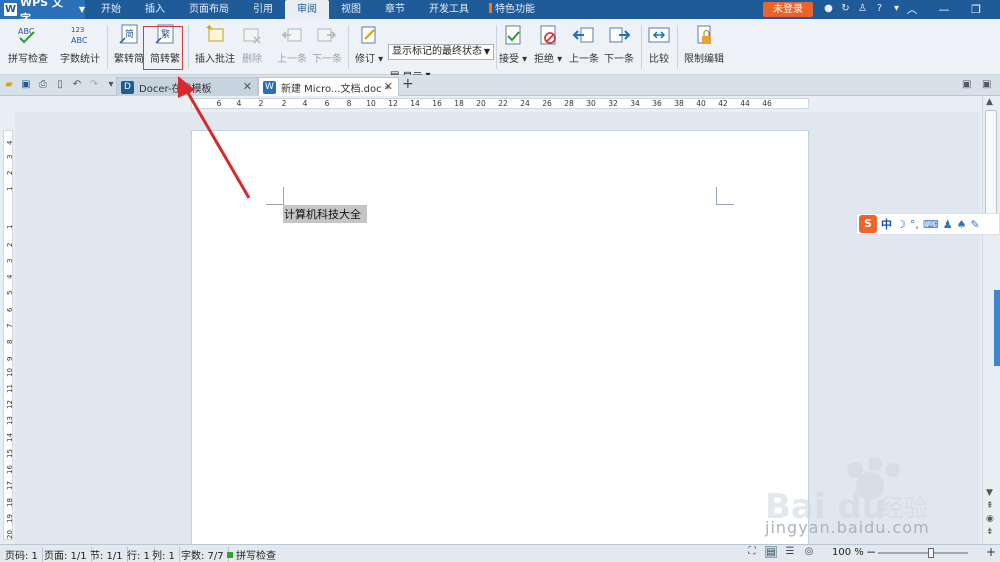 This screenshot has width=1000, height=562. I want to click on markup-state-select: 显示标记的最终状态 ▼, so click(441, 52).